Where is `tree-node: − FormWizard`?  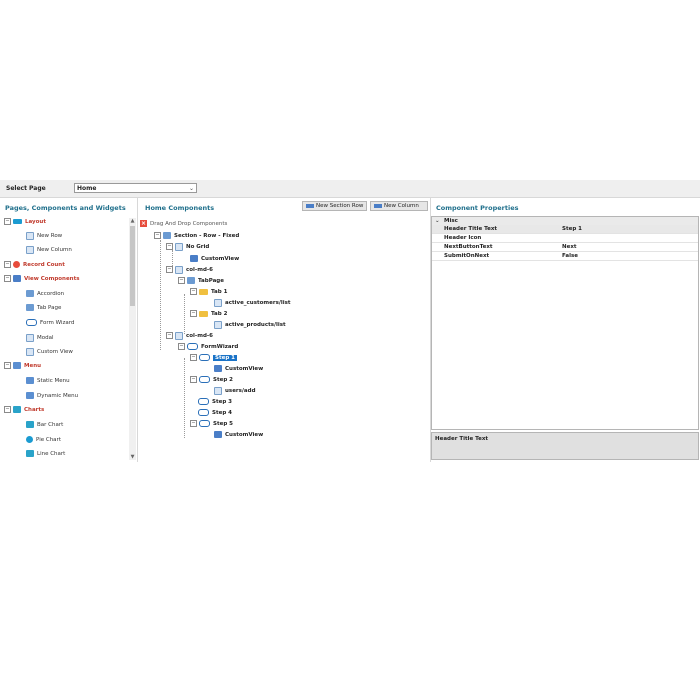 tree-node: − FormWizard is located at coordinates (208, 347).